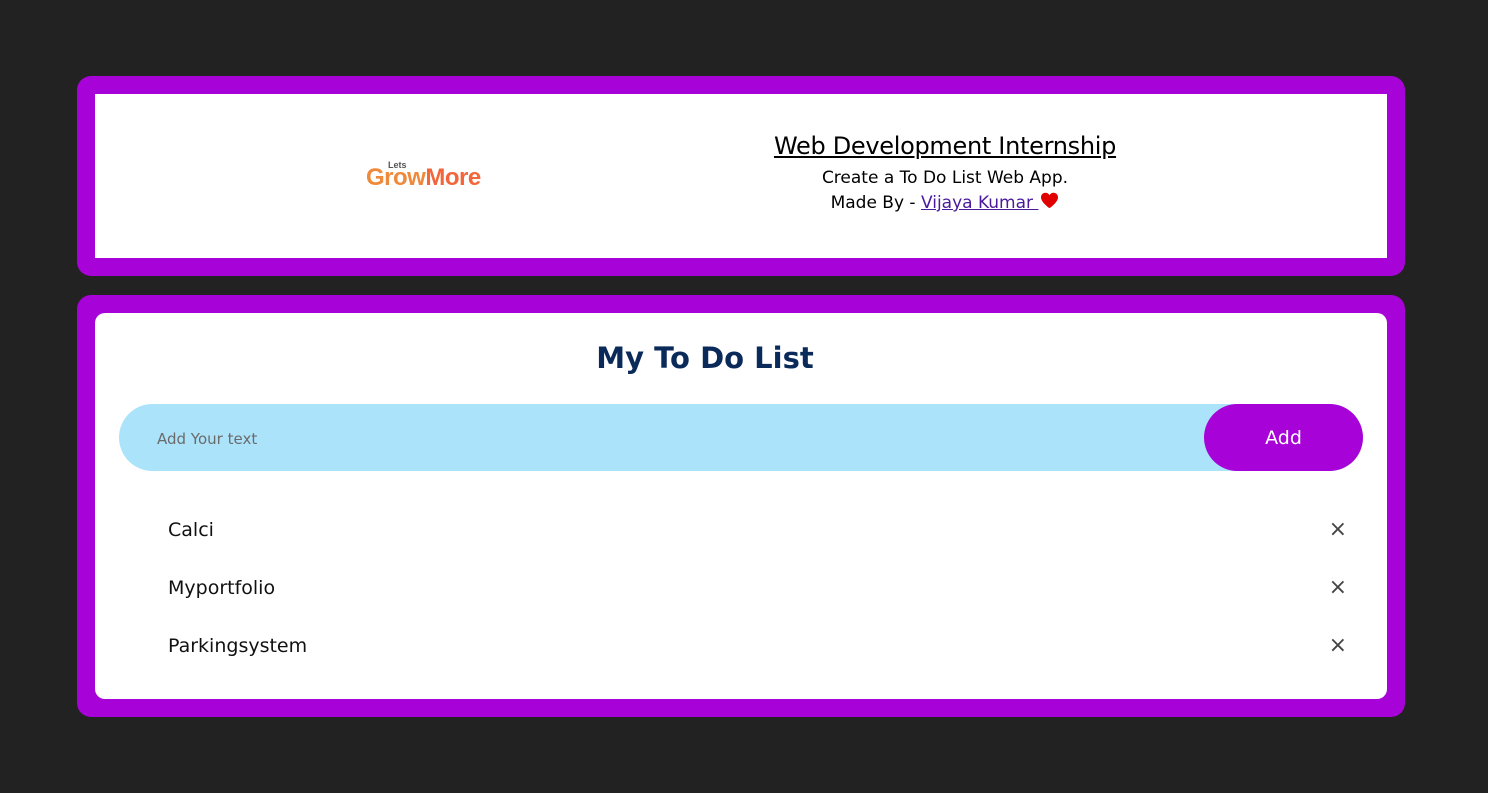 This screenshot has width=1488, height=793. What do you see at coordinates (222, 588) in the screenshot?
I see `todo-item-text: Myportfolio` at bounding box center [222, 588].